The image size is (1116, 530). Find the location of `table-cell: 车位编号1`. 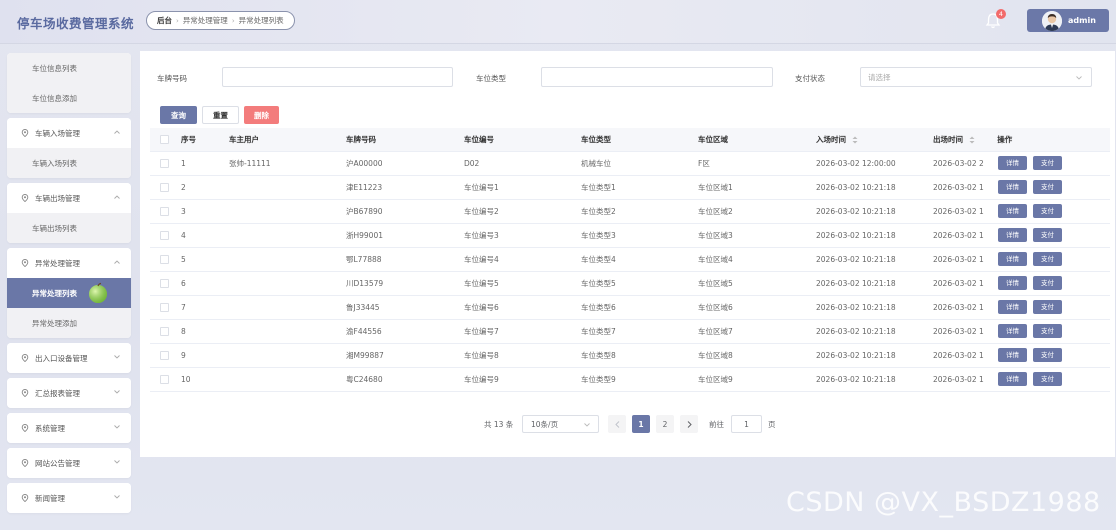

table-cell: 车位编号1 is located at coordinates (522, 187).